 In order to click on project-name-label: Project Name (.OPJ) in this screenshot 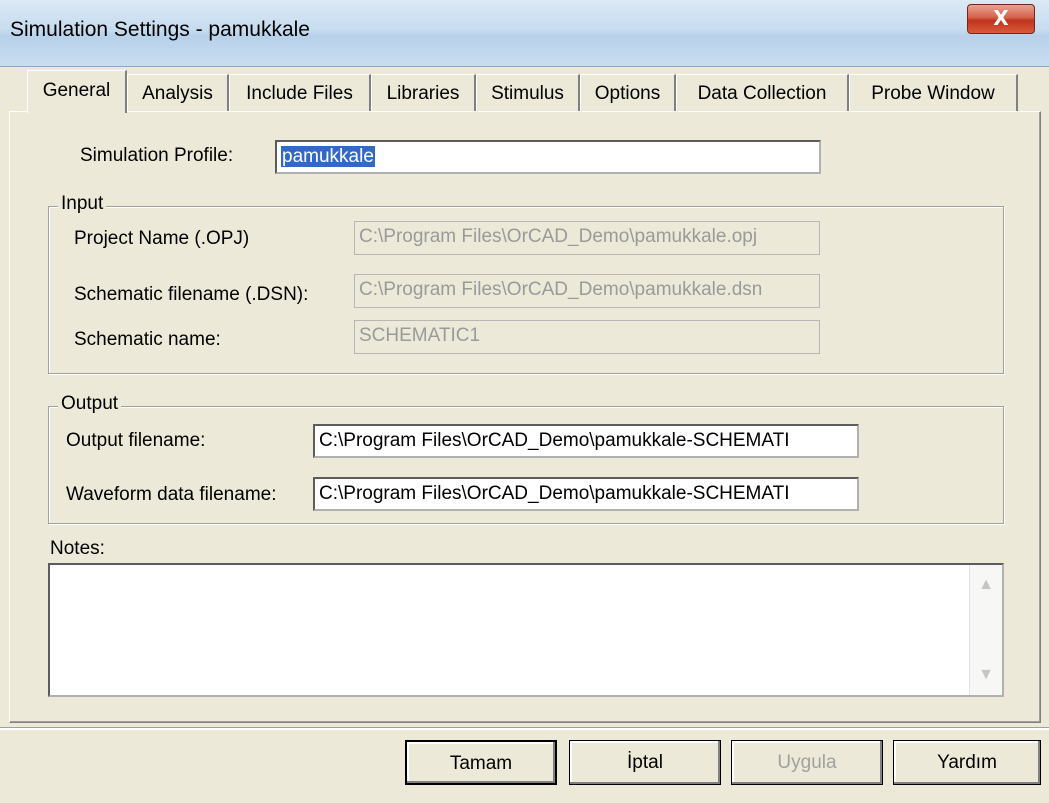, I will do `click(162, 238)`.